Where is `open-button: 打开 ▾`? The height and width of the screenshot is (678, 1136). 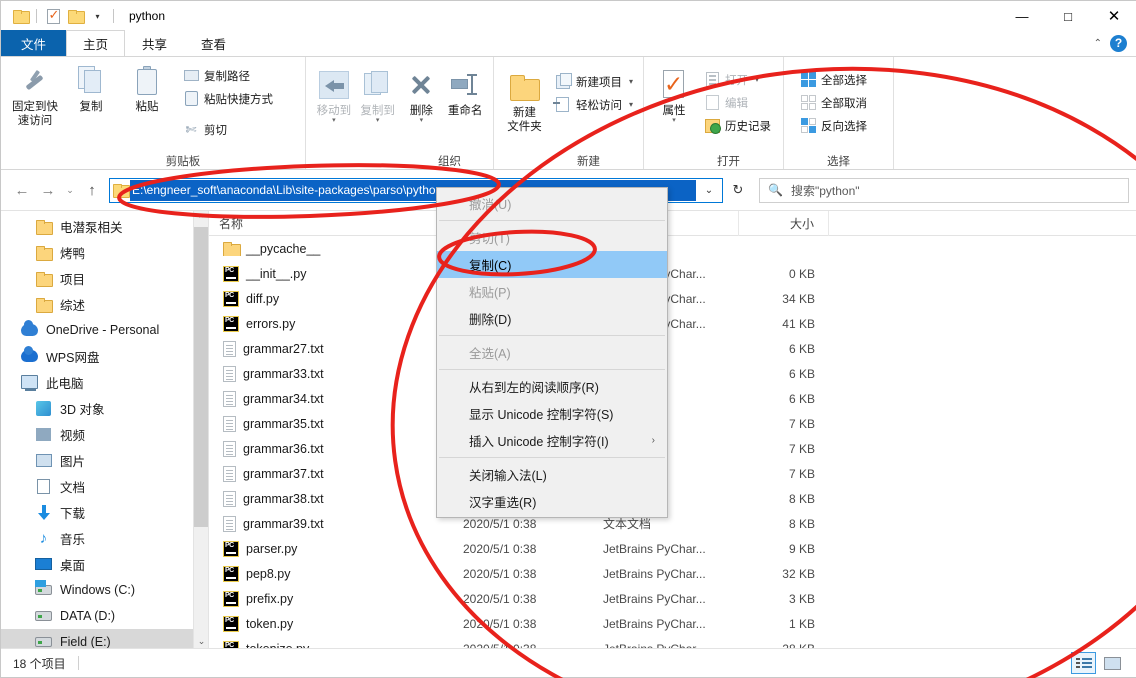 open-button: 打开 ▾ is located at coordinates (737, 79).